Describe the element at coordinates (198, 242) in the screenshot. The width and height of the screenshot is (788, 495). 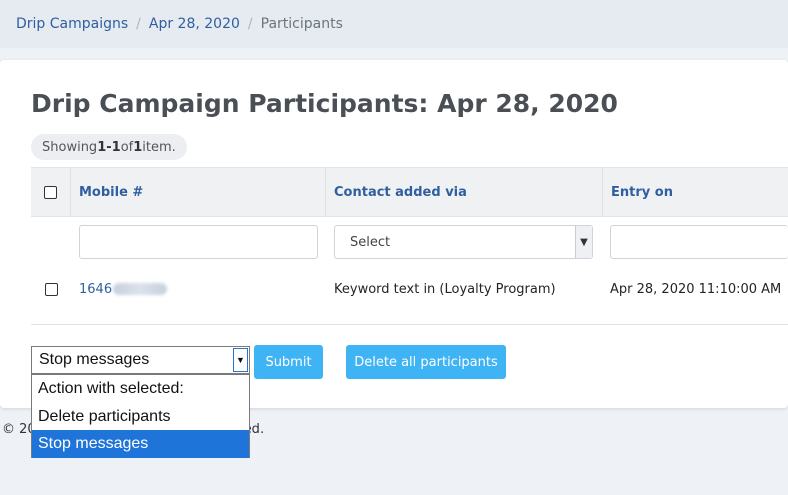
I see `mobile-filter-input` at that location.